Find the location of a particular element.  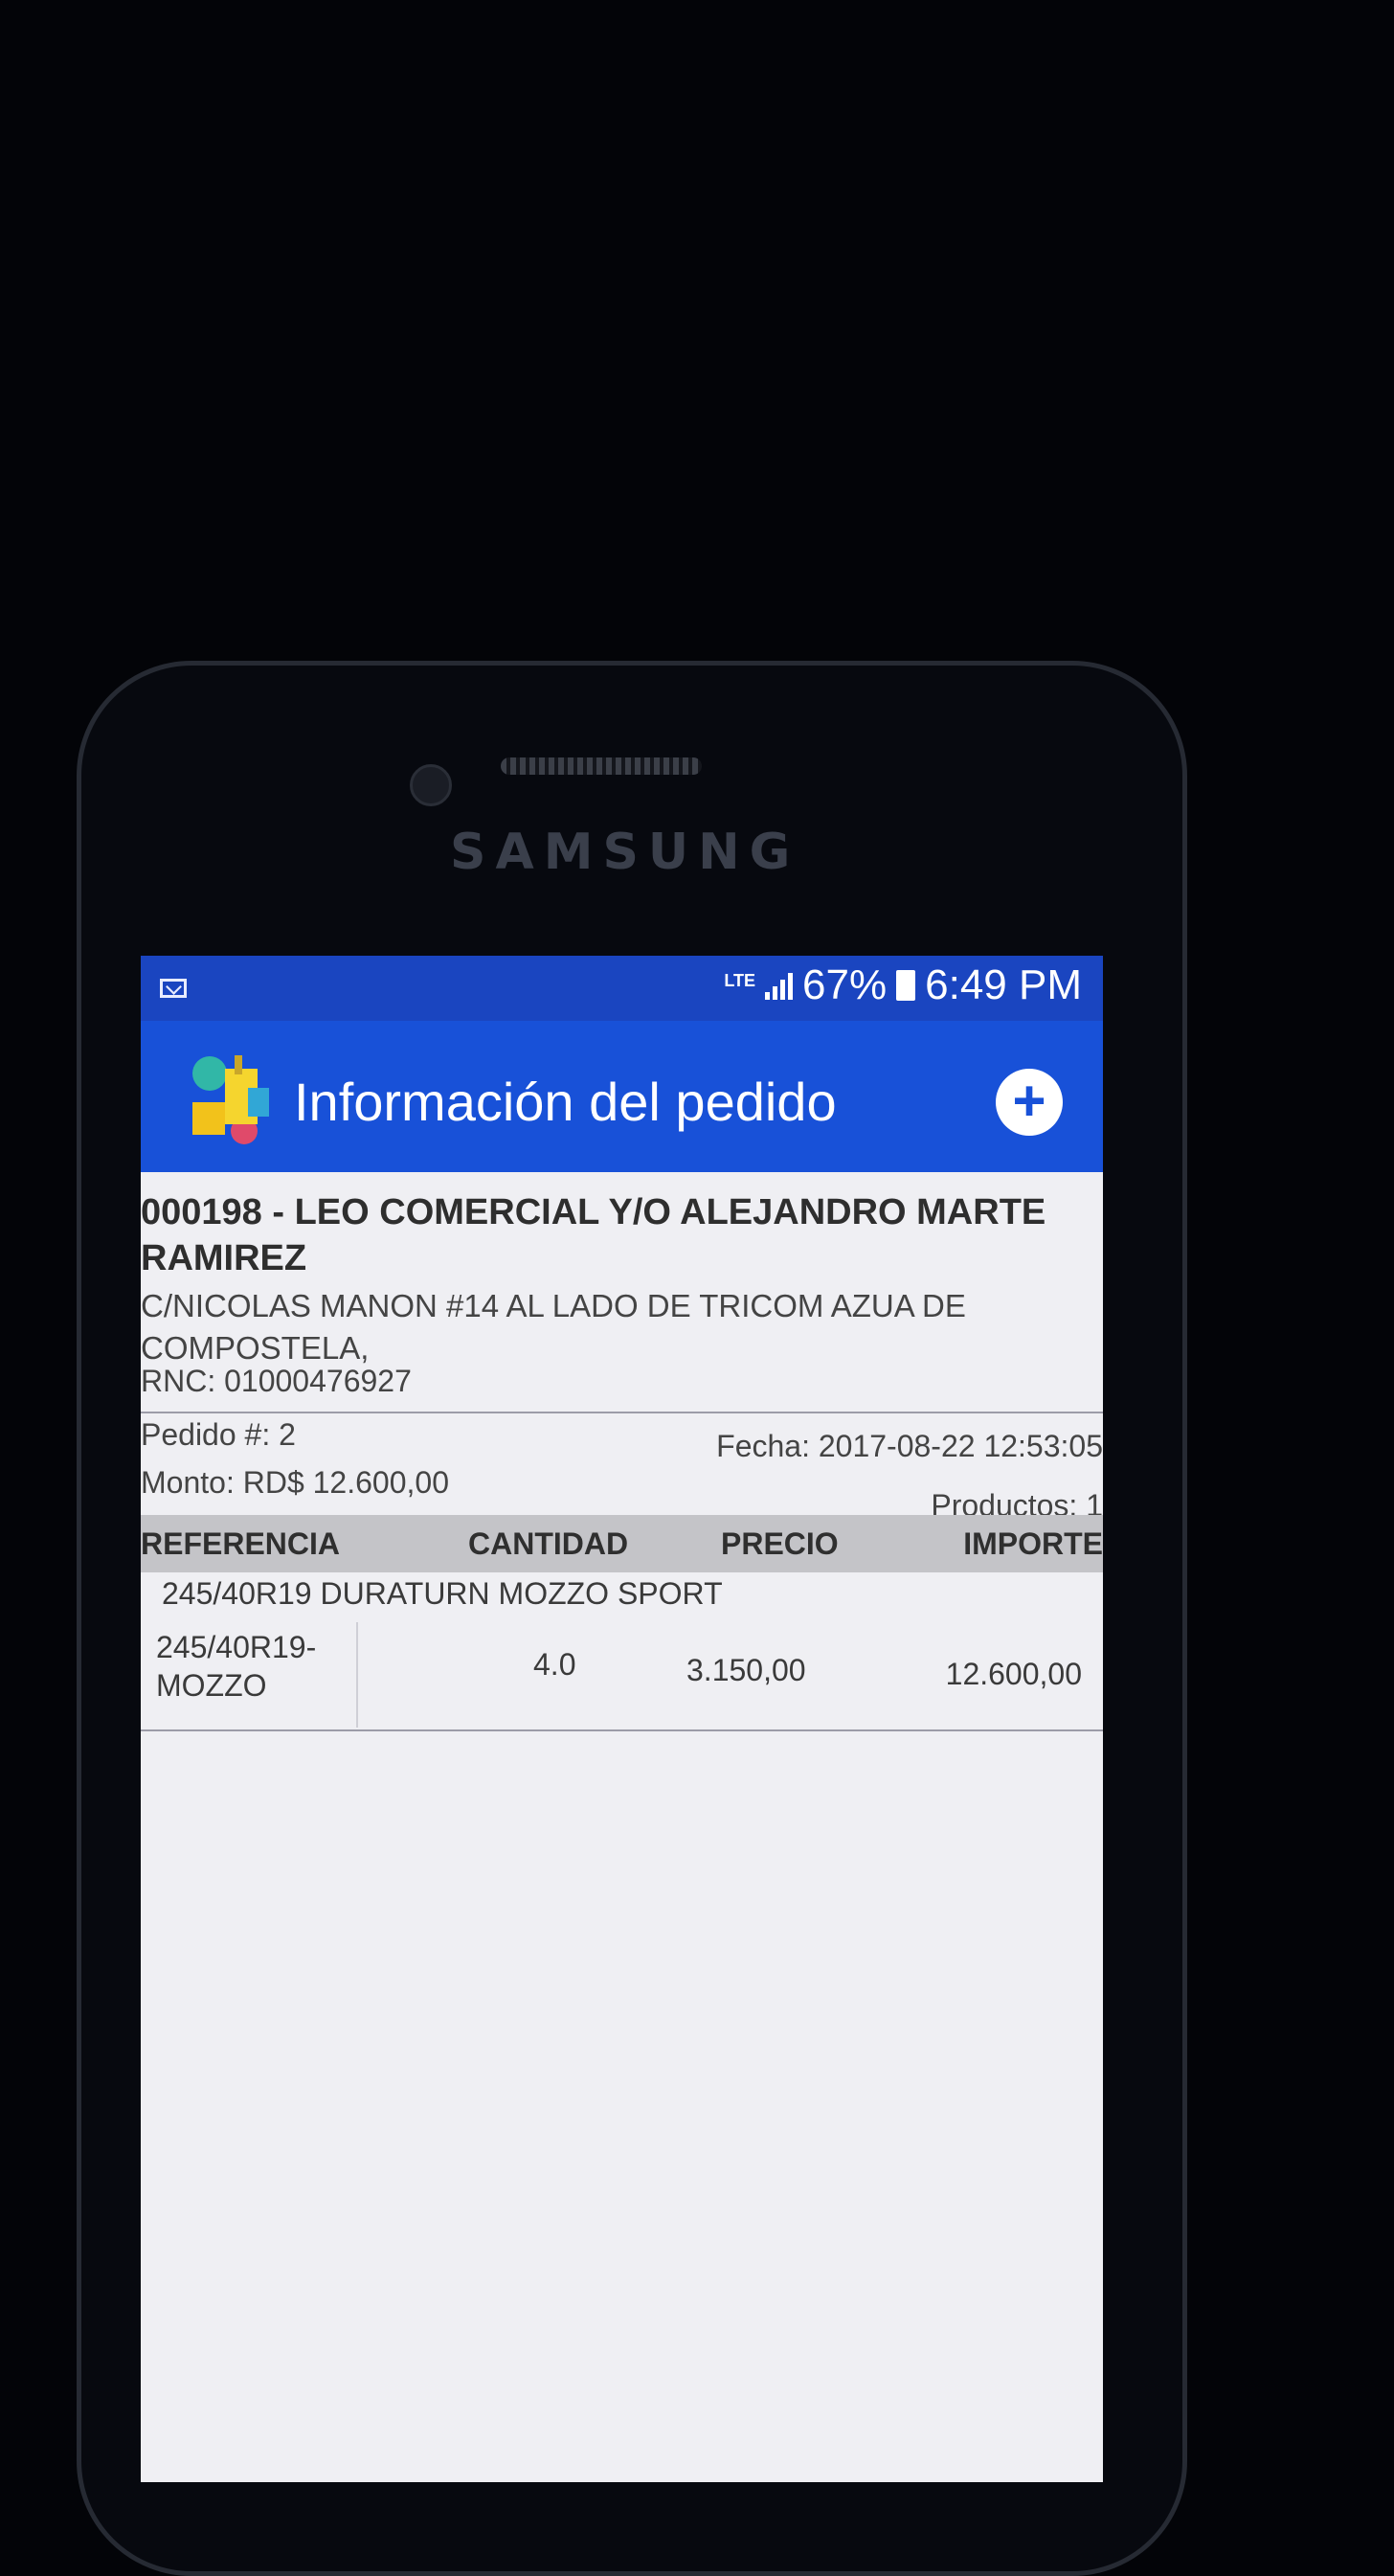

order-number: Pedido #: 2 is located at coordinates (218, 1434).